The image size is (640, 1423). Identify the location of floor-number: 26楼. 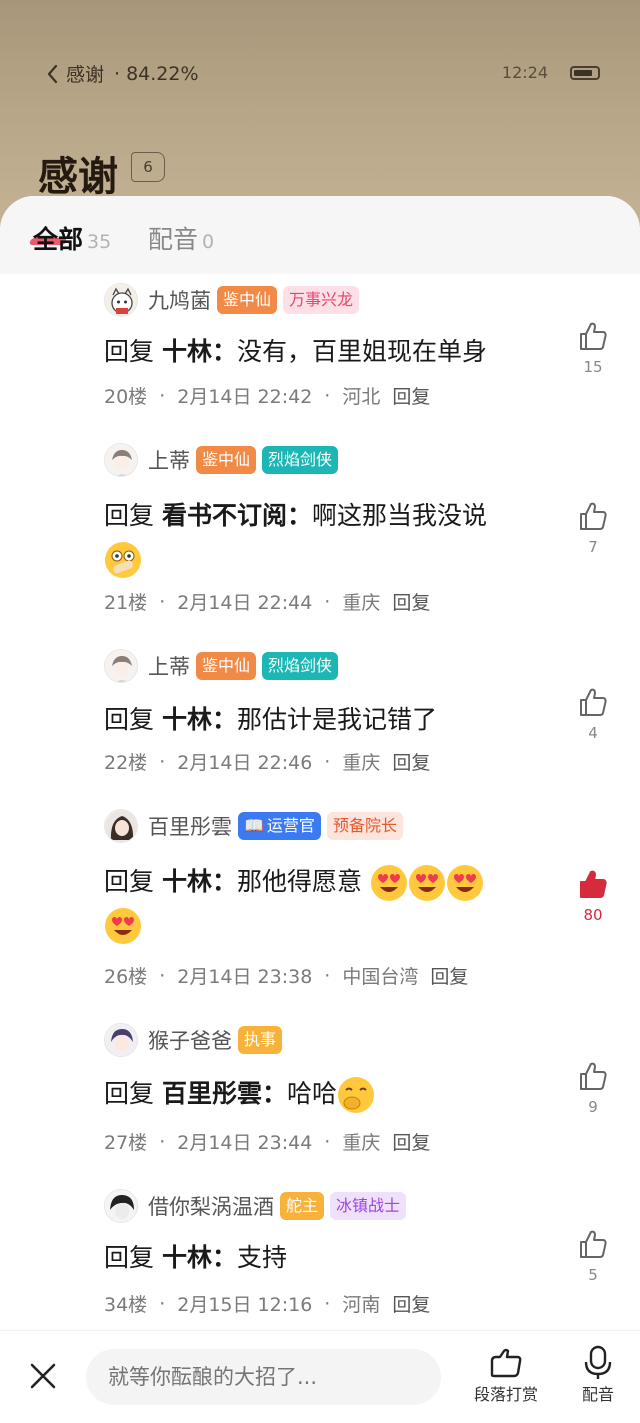
(126, 977).